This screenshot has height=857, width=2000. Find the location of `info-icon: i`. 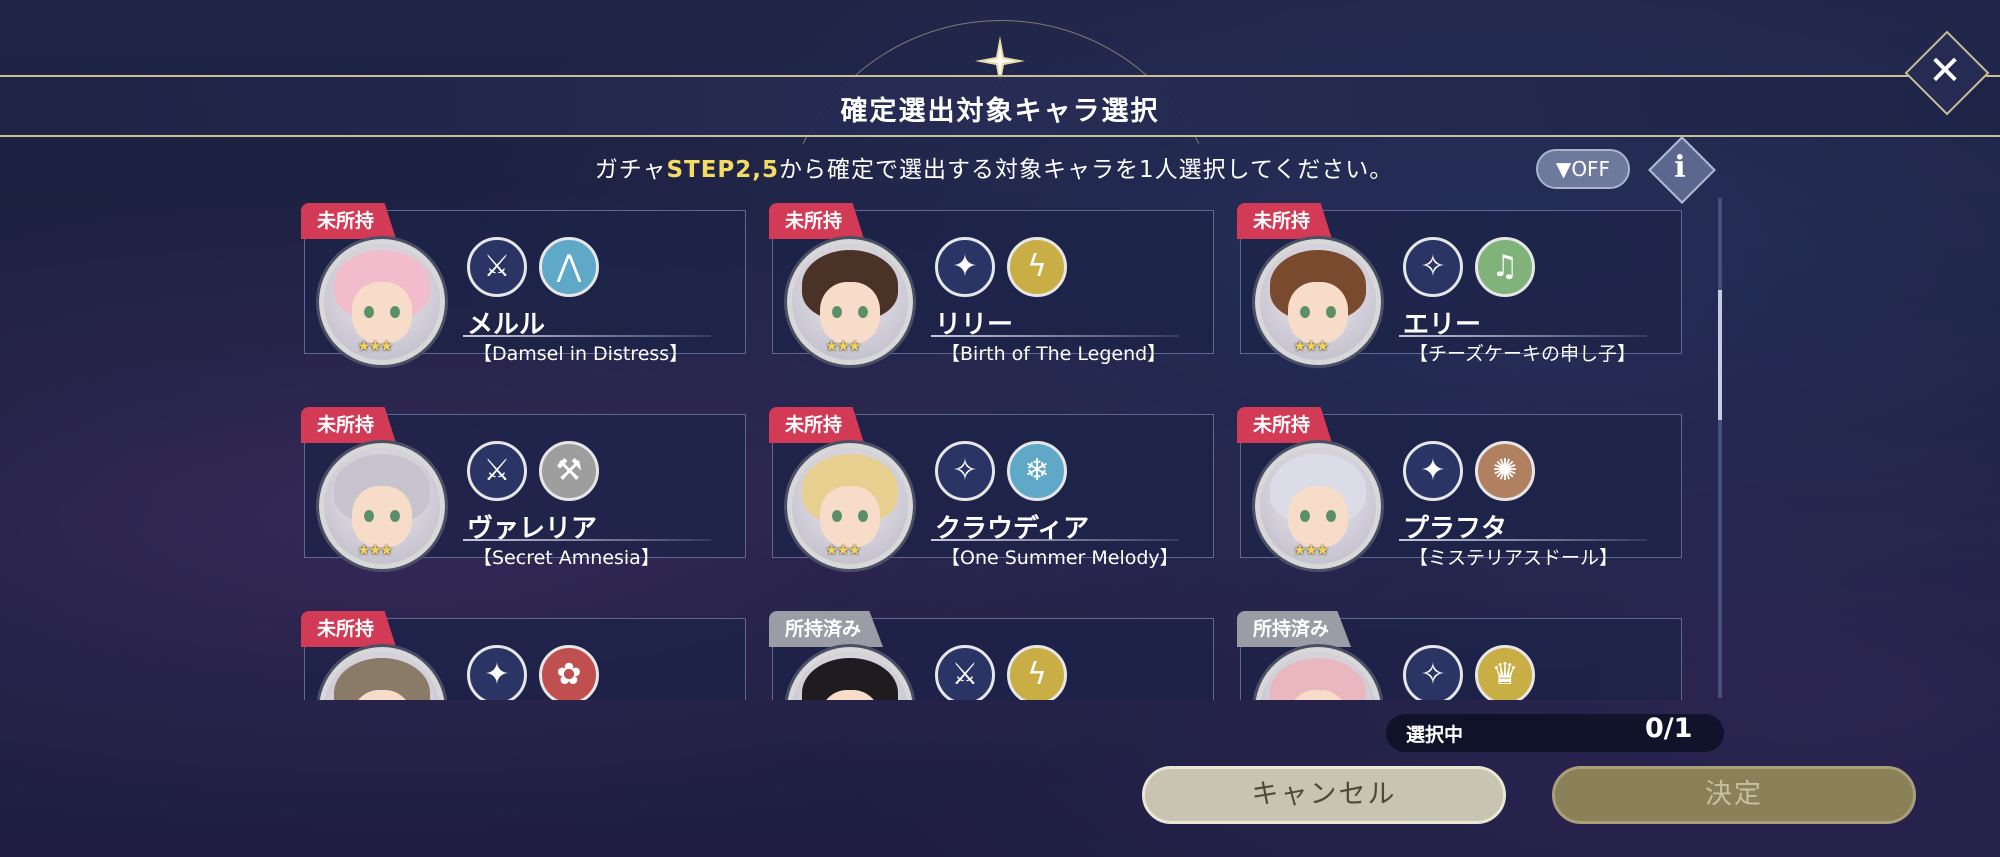

info-icon: i is located at coordinates (1680, 168).